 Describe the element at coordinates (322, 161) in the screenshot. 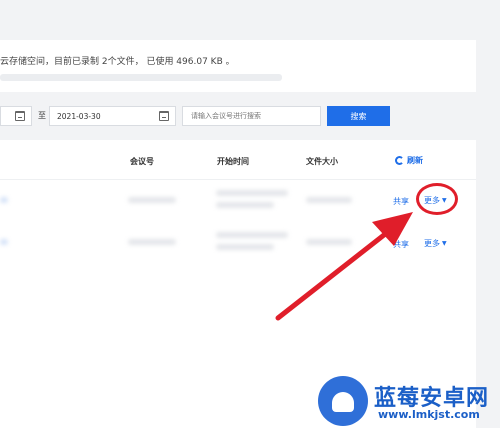

I see `column-header-file-size: 文件大小` at that location.